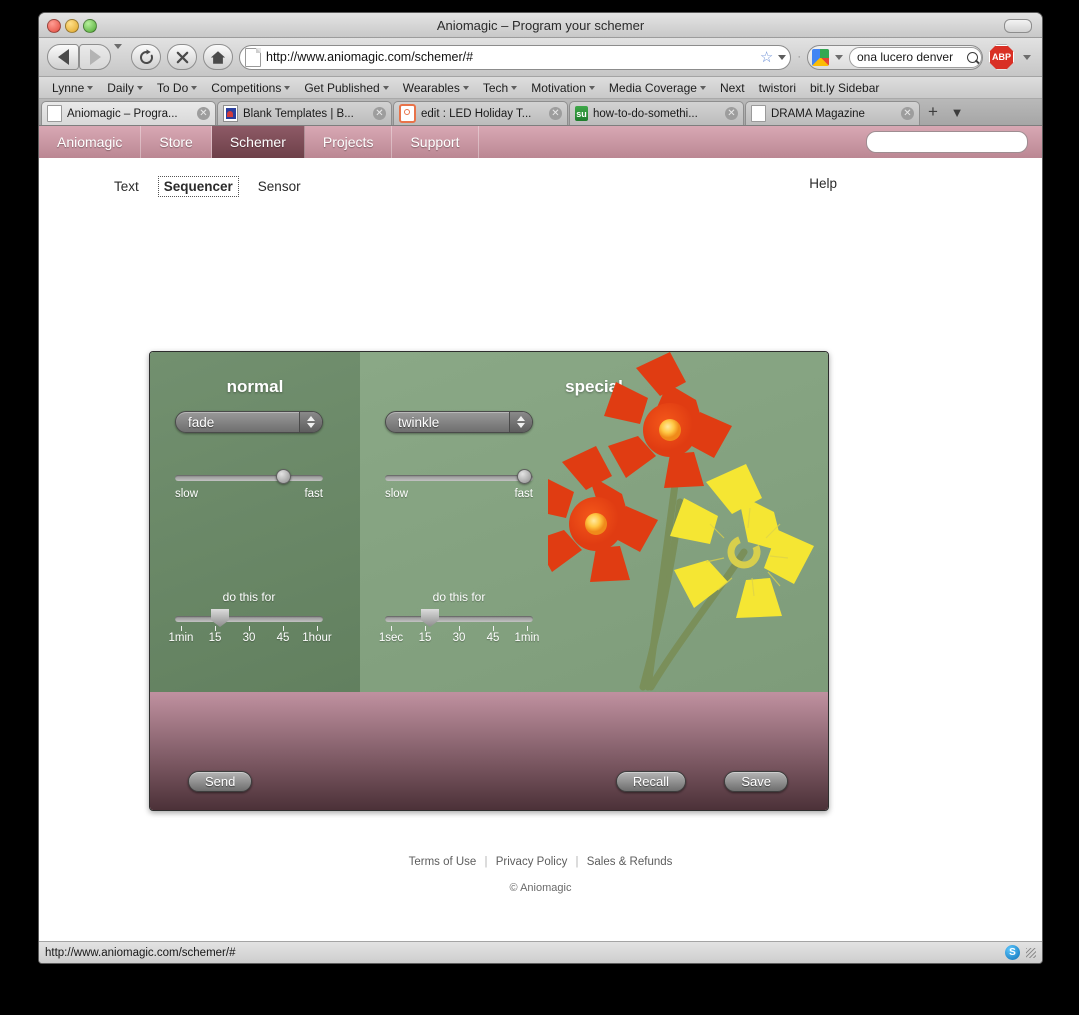  I want to click on footer-link-terms: Terms of Use, so click(443, 862).